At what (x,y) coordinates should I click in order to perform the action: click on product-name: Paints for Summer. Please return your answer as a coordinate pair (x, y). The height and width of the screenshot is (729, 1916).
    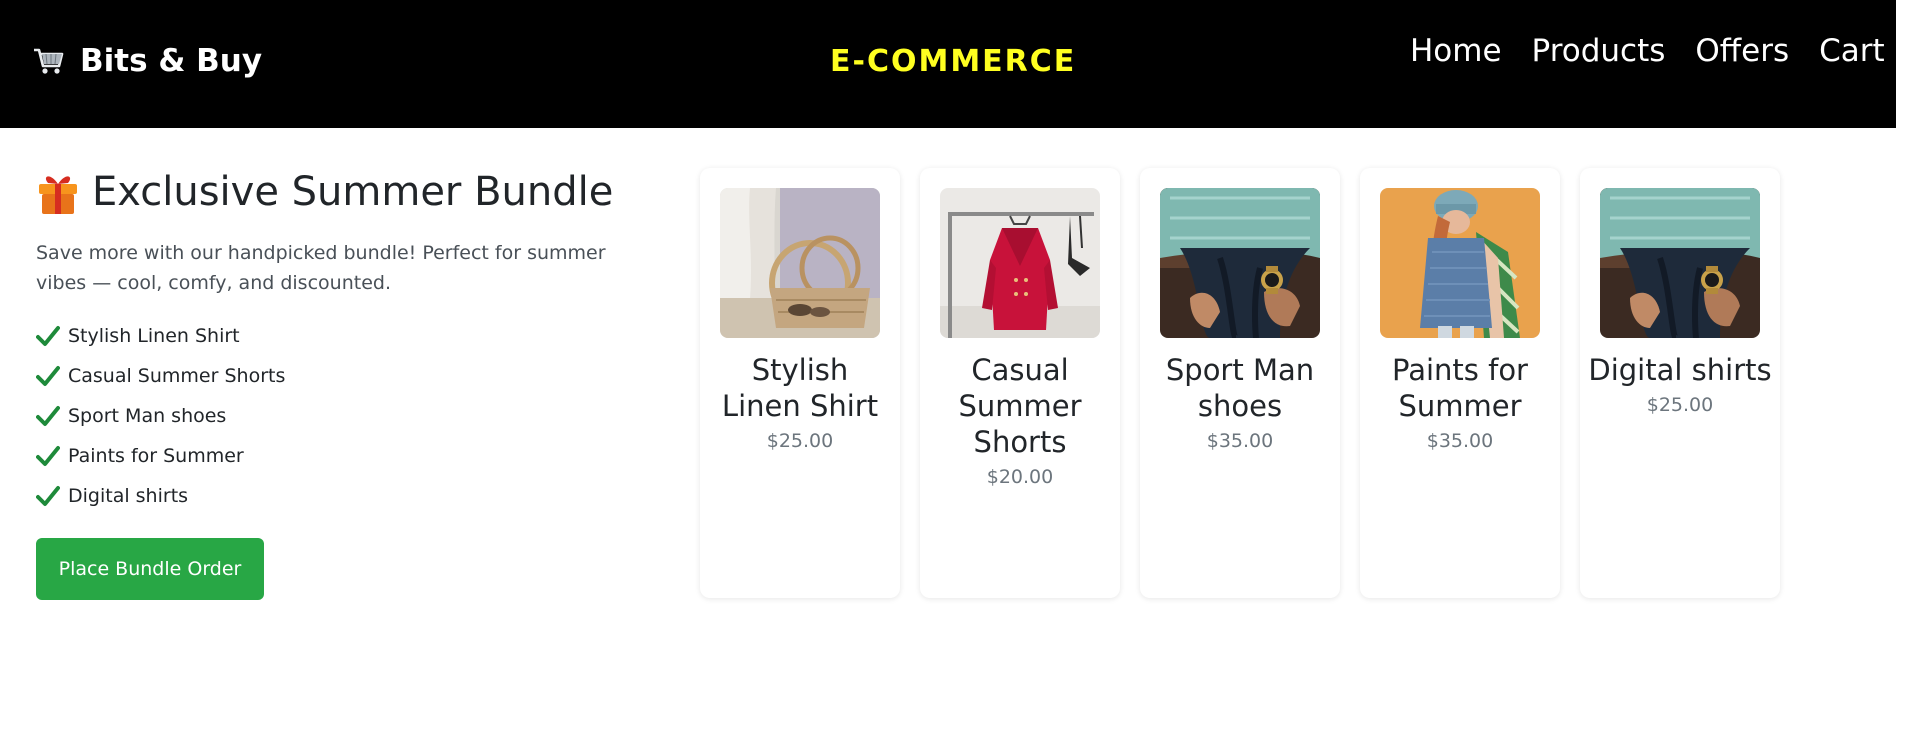
    Looking at the image, I should click on (1460, 388).